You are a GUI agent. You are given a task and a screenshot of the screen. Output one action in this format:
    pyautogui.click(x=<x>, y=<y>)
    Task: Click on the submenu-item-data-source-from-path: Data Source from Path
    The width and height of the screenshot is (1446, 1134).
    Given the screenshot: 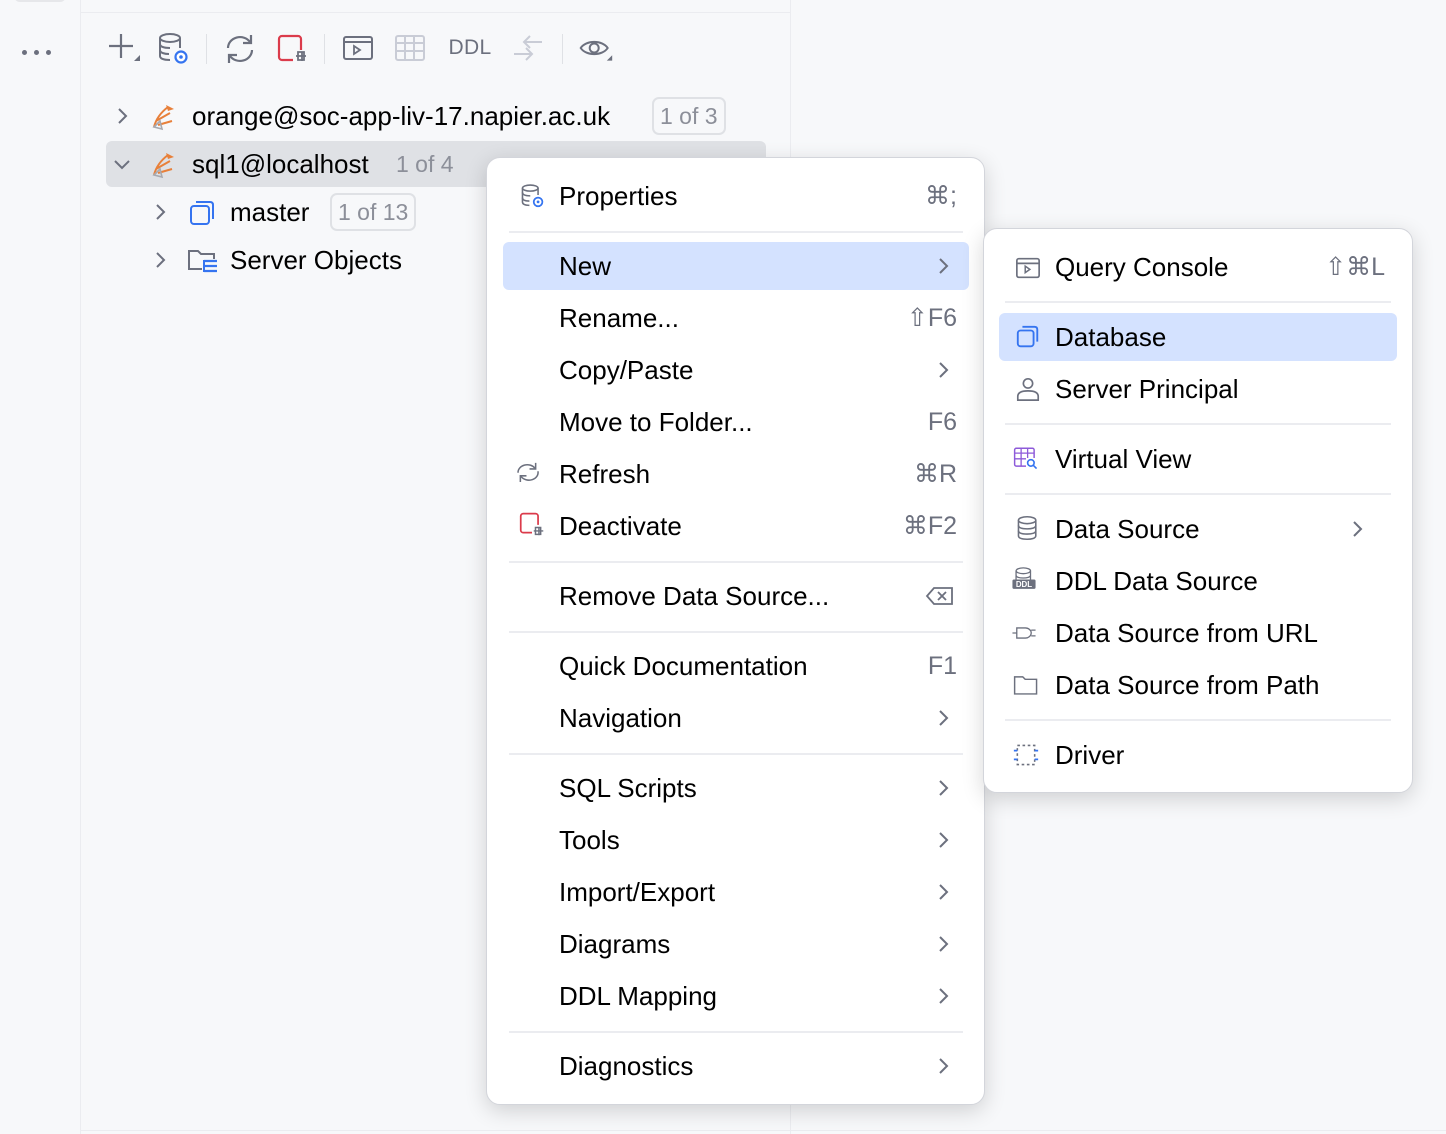 What is the action you would take?
    pyautogui.click(x=1198, y=685)
    